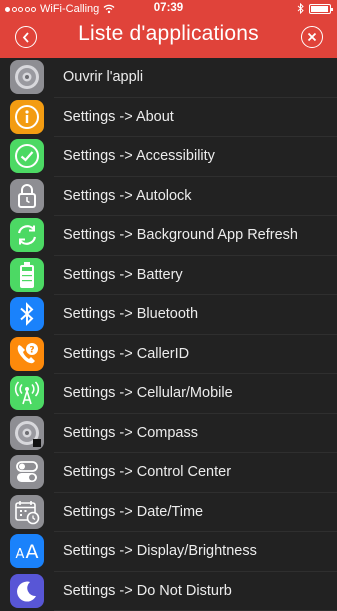 This screenshot has height=611, width=337. What do you see at coordinates (27, 591) in the screenshot?
I see `moon-icon` at bounding box center [27, 591].